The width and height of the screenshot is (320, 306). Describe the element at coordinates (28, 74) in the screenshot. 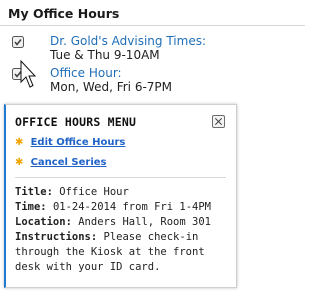

I see `mouse-pointer-icon` at that location.